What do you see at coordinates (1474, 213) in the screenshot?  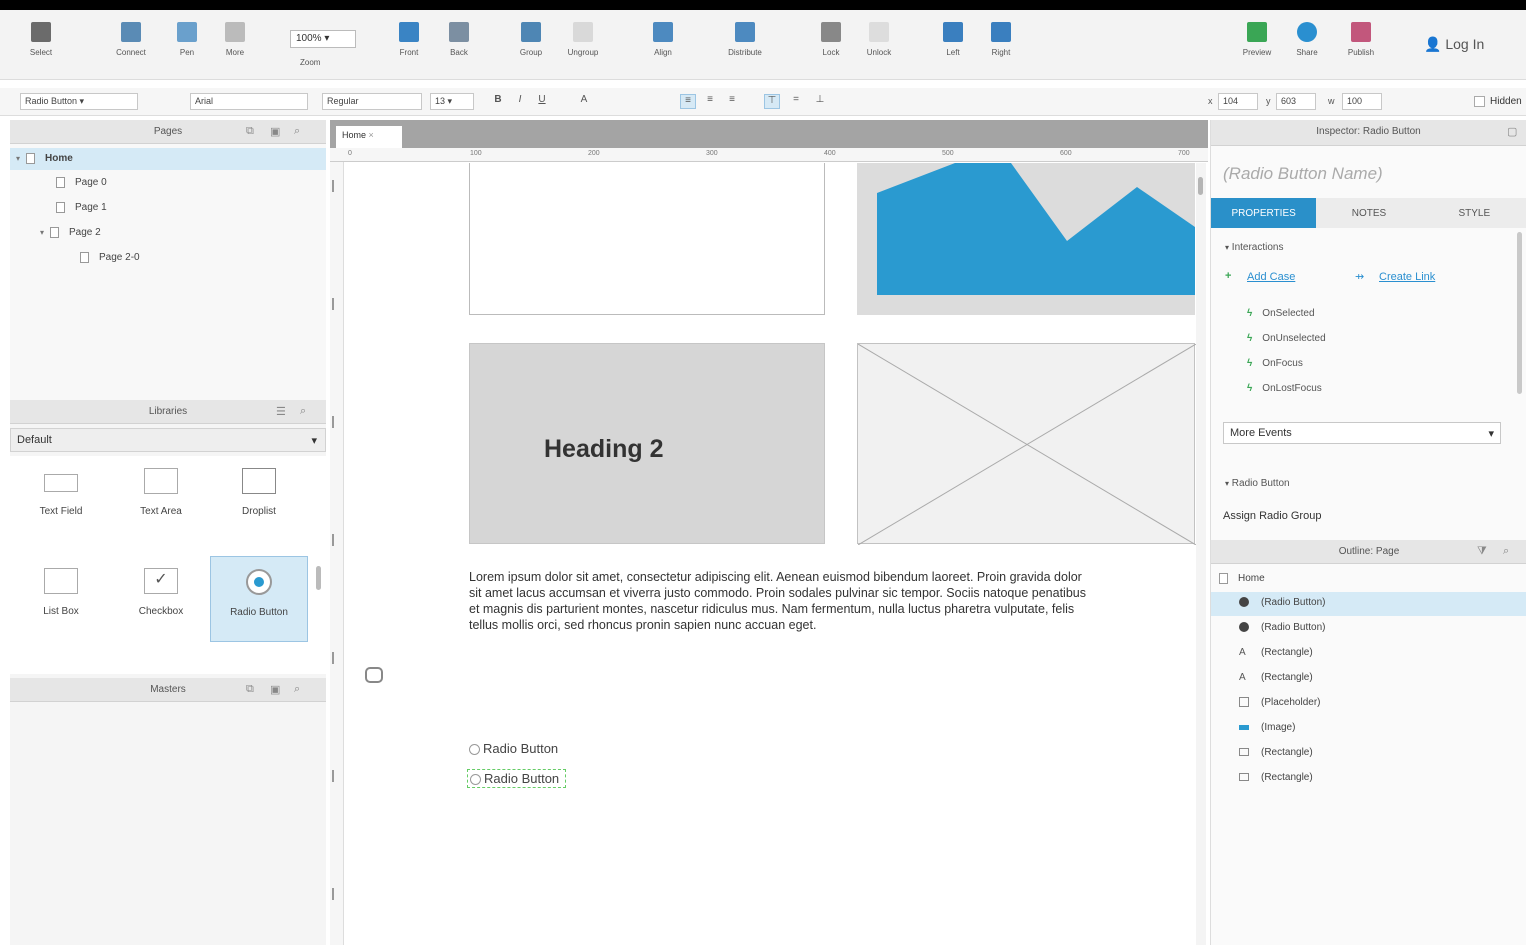 I see `tab-style: STYLE` at bounding box center [1474, 213].